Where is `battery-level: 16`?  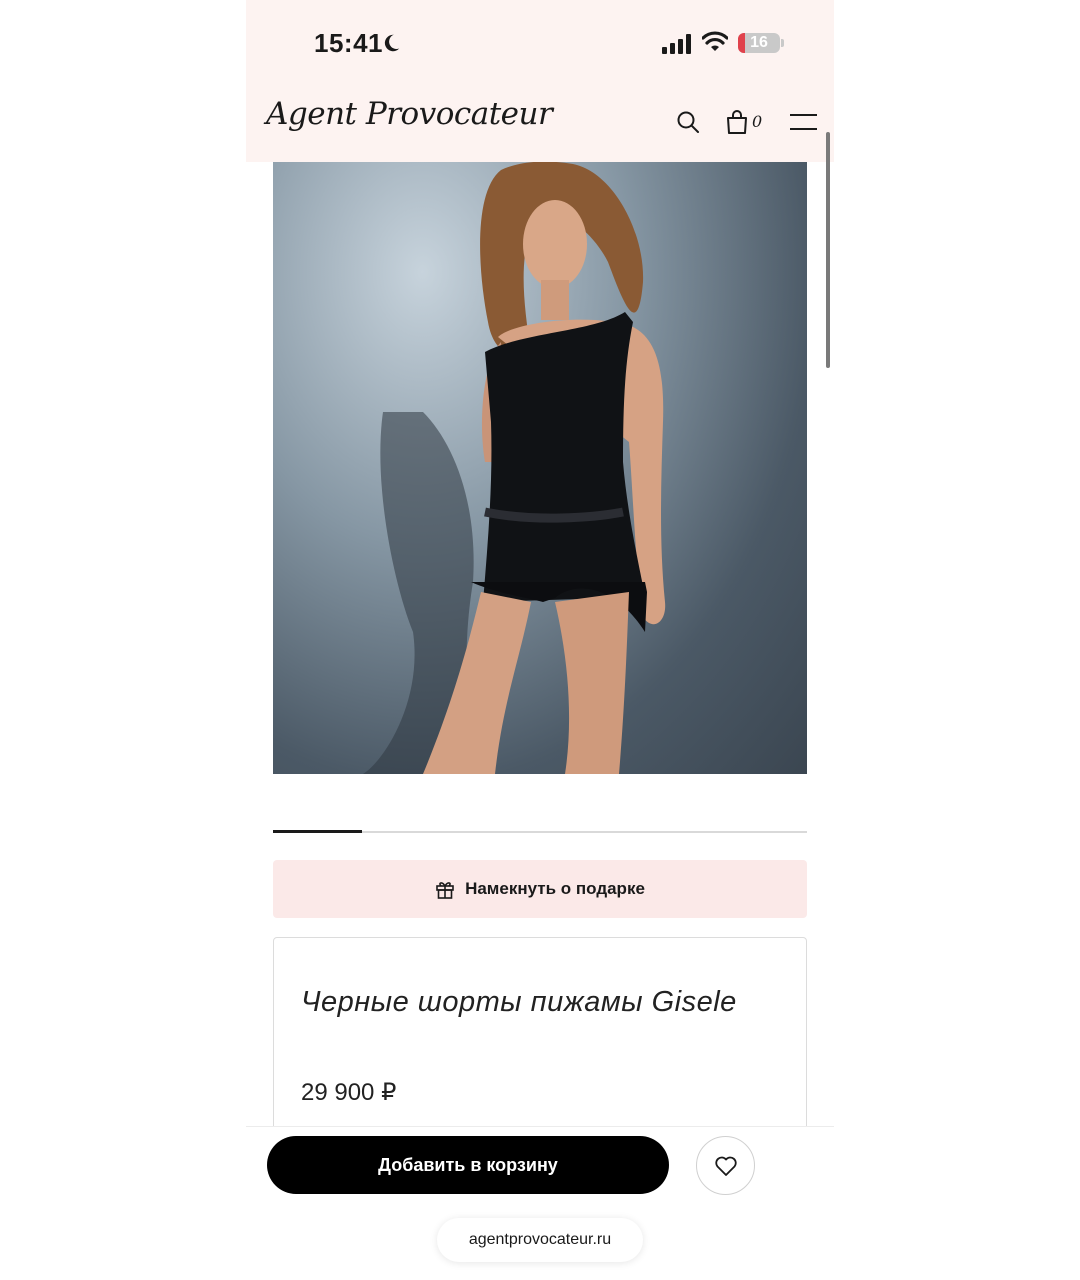
battery-level: 16 is located at coordinates (759, 42).